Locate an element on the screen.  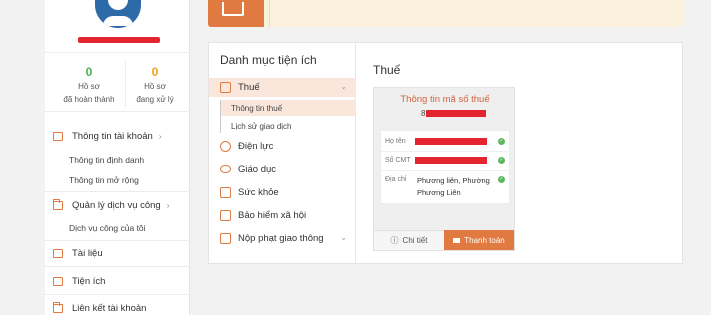
stat-completed-label-2: đã hoàn thành is located at coordinates (89, 99).